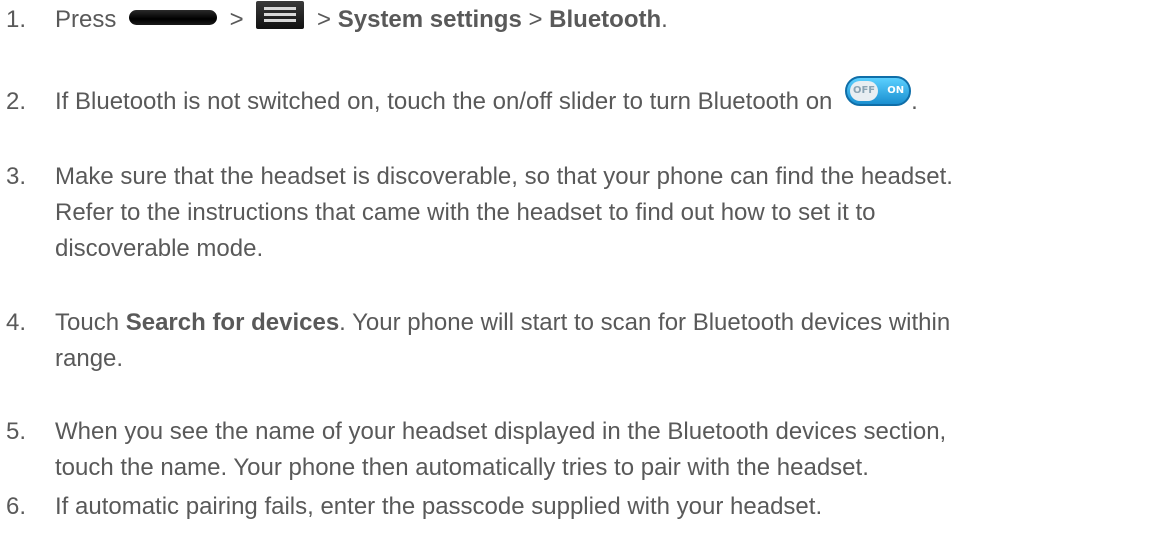  I want to click on step-number: 5., so click(16, 431).